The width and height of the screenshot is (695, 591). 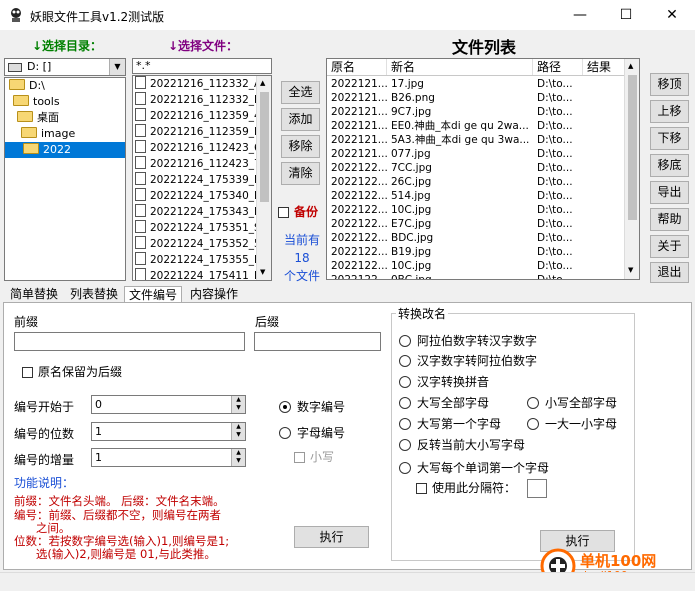 I want to click on opt-alternate-case: 一大一小字母, so click(x=572, y=424).